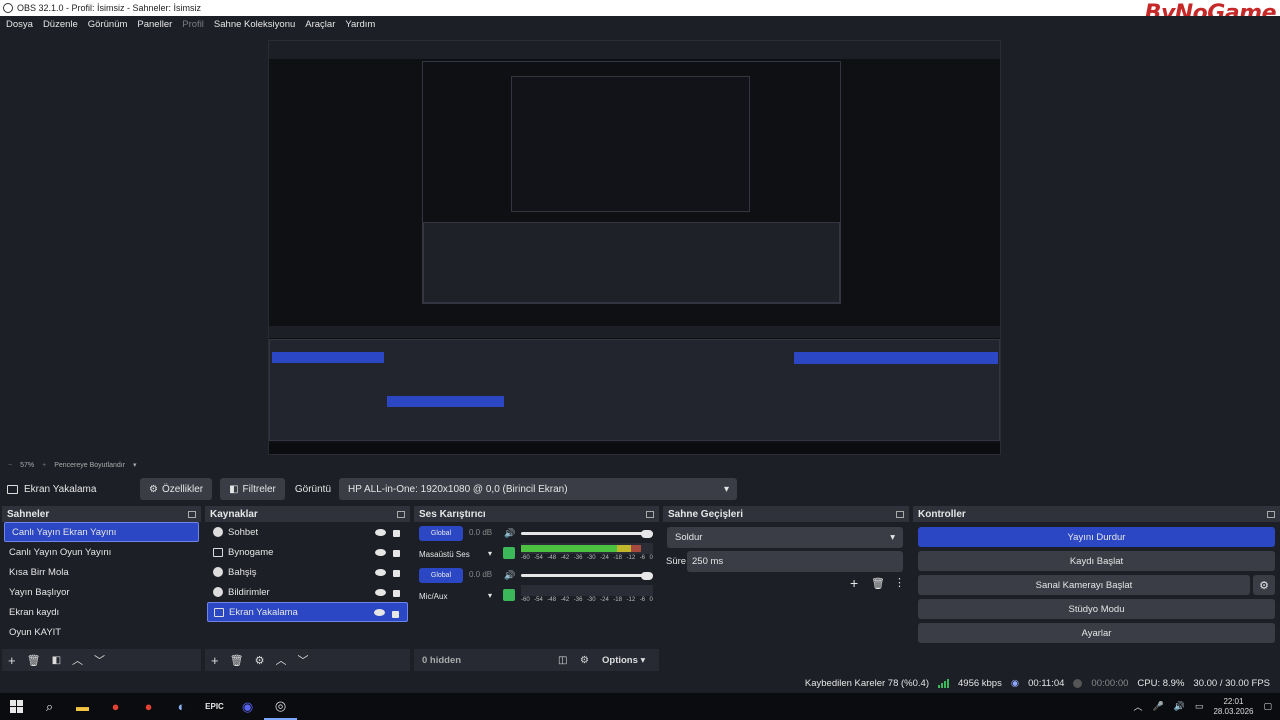 This screenshot has width=1280, height=720. I want to click on advanced-settings-icon: ⚙, so click(591, 660).